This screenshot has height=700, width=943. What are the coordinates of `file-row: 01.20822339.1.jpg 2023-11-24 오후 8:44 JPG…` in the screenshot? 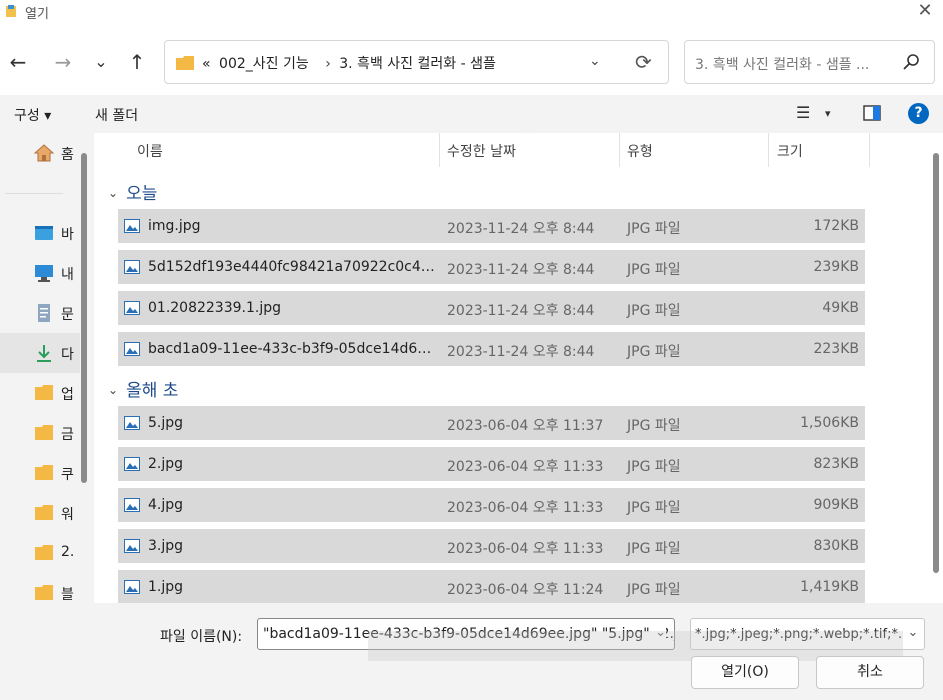 It's located at (491, 308).